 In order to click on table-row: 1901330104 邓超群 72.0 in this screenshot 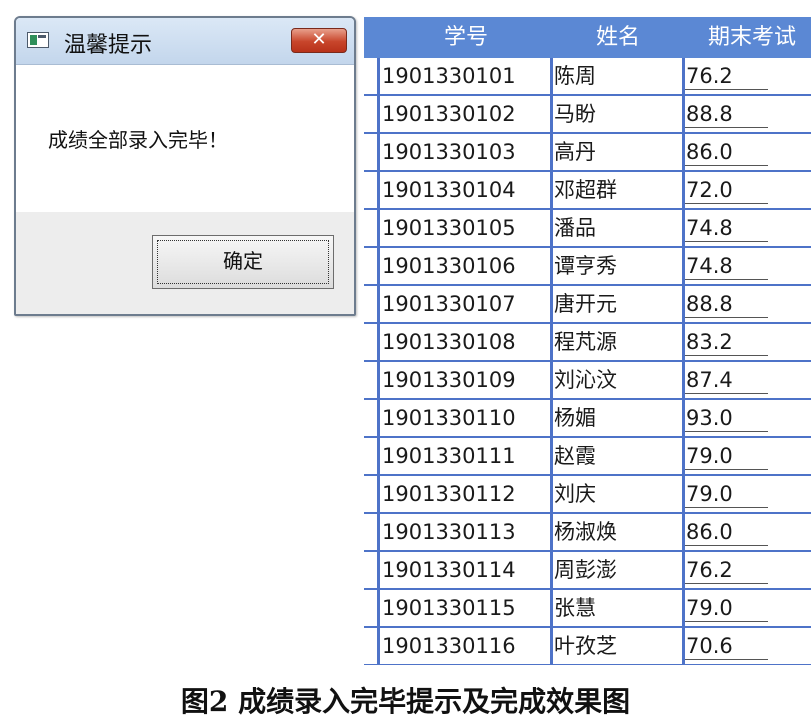, I will do `click(587, 191)`.